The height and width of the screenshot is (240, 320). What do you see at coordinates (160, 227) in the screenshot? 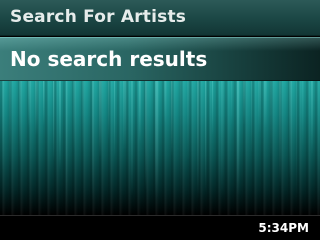
I see `status-bar: 5:34PM` at bounding box center [160, 227].